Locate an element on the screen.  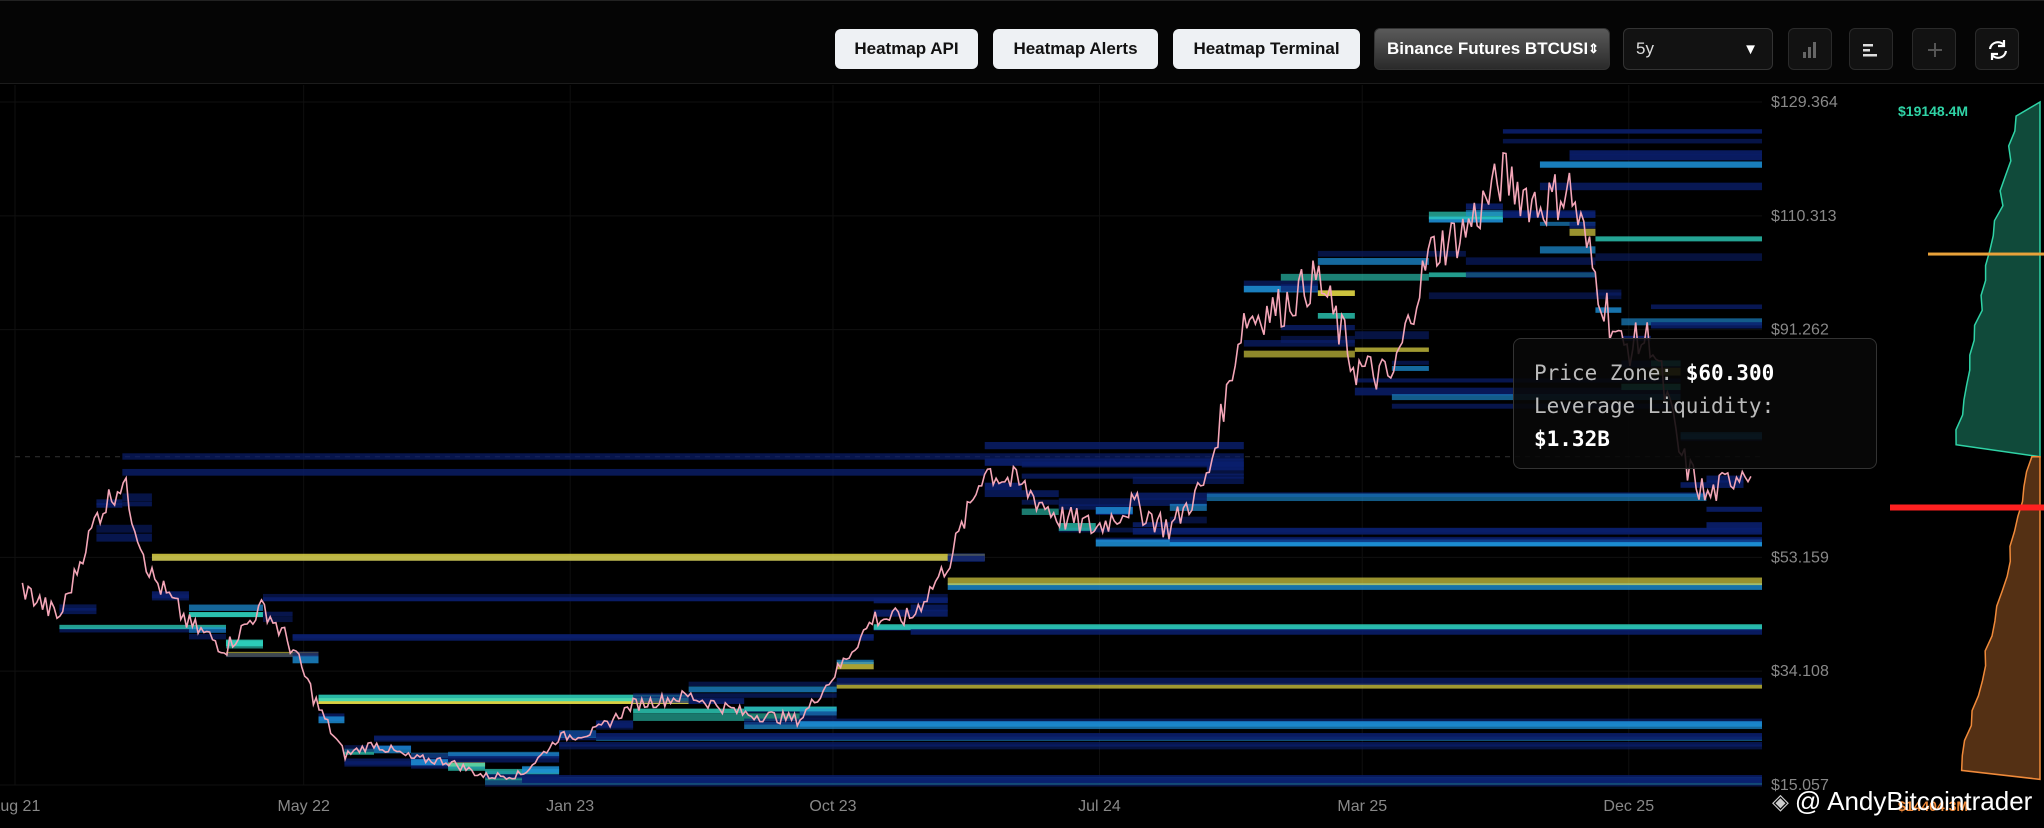
heatmap-terminal-button: Heatmap Terminal is located at coordinates (1266, 49).